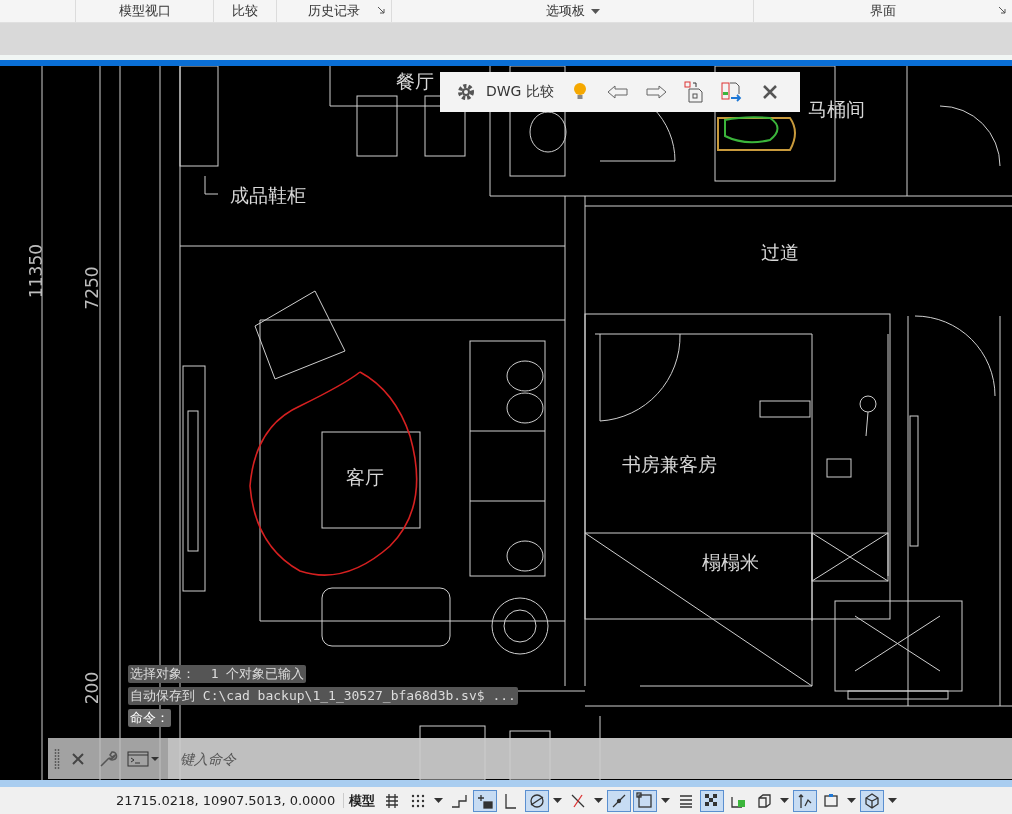  What do you see at coordinates (268, 195) in the screenshot?
I see `room-label: 成品鞋柜` at bounding box center [268, 195].